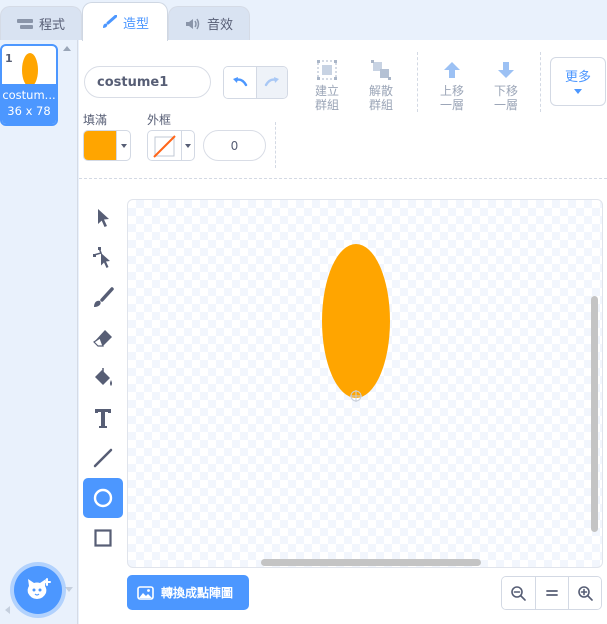 This screenshot has height=624, width=607. I want to click on backward-button: 下移 一層, so click(506, 84).